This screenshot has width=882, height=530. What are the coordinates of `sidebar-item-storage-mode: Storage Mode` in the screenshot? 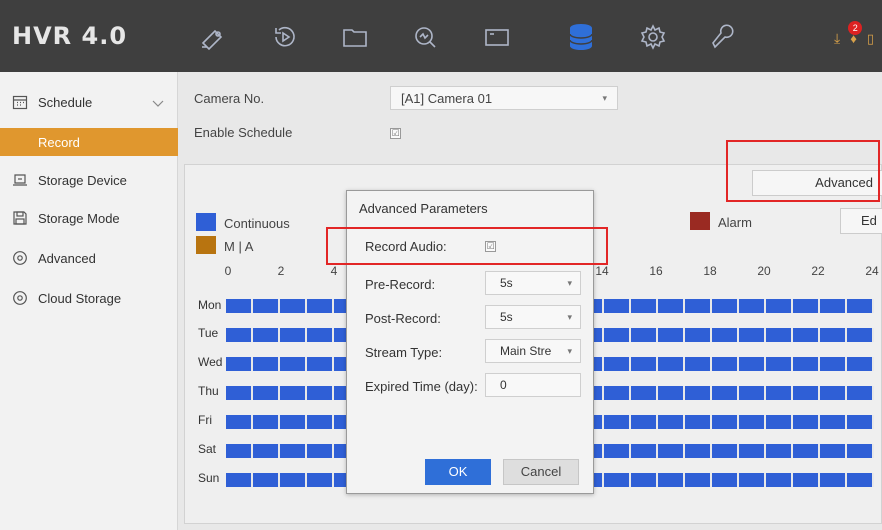 It's located at (89, 218).